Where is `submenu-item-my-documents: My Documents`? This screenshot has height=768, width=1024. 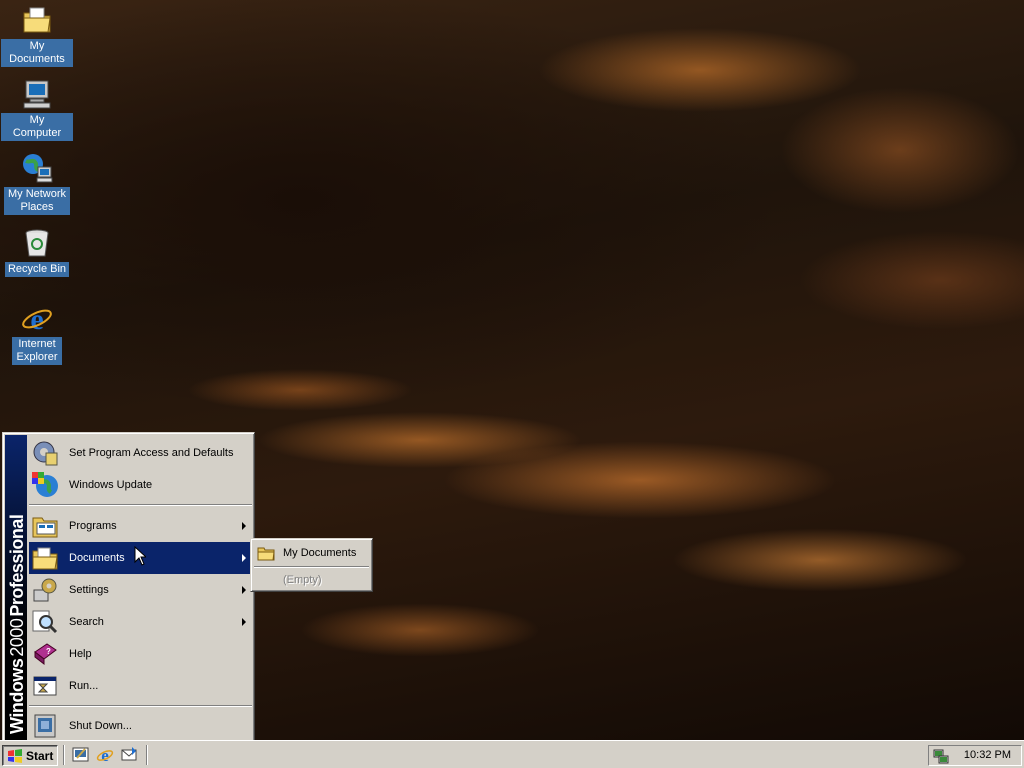
submenu-item-my-documents: My Documents is located at coordinates (312, 553).